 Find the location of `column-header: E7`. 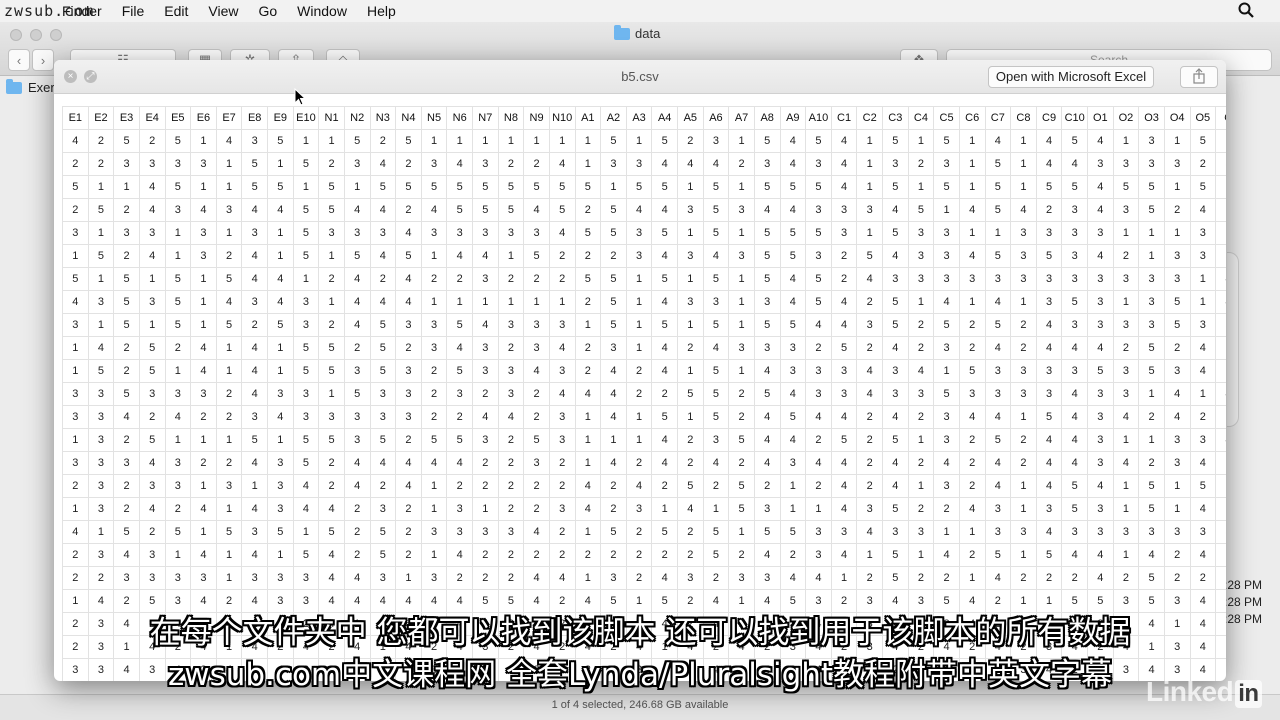

column-header: E7 is located at coordinates (229, 118).